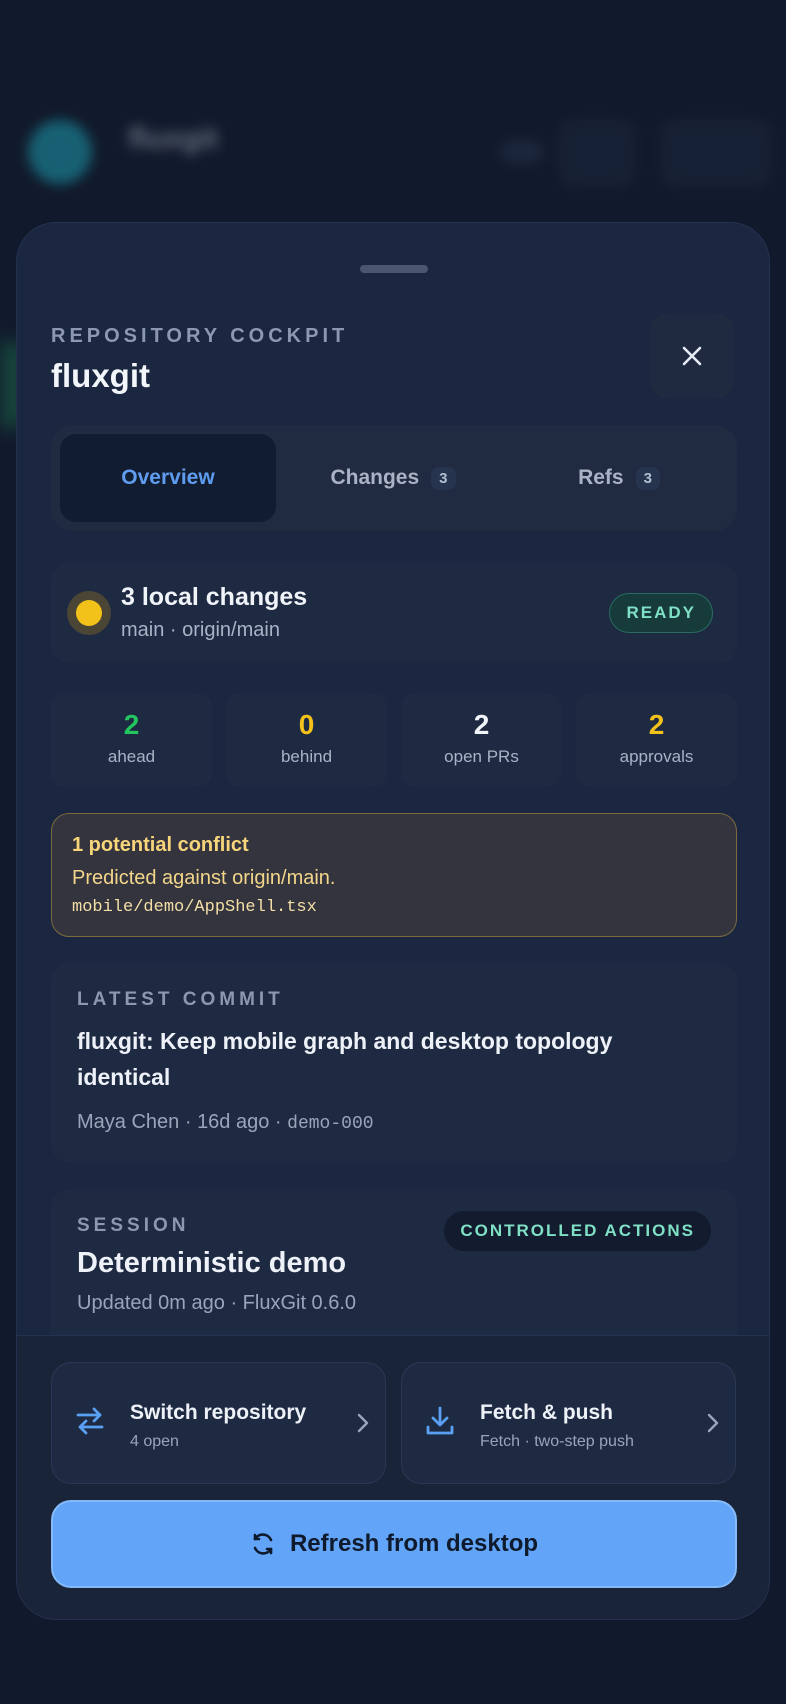  I want to click on refresh-label: Refresh from desktop, so click(414, 1543).